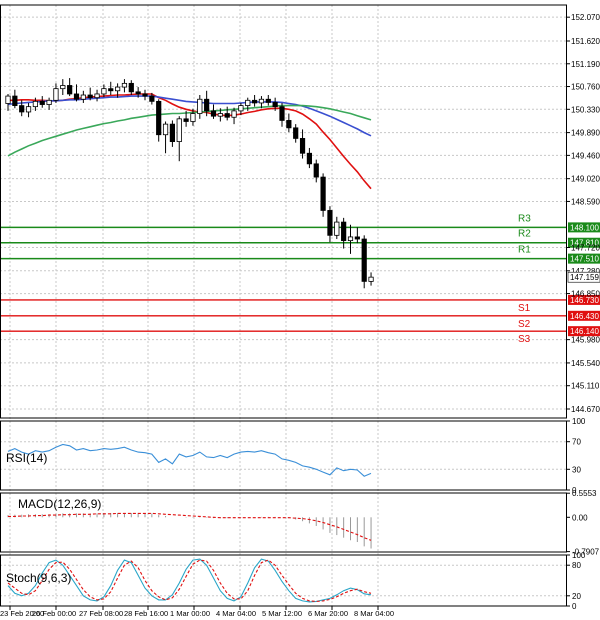 The height and width of the screenshot is (620, 600). Describe the element at coordinates (236, 613) in the screenshot. I see `x-tick-label: 4 Mar 04:00` at that location.